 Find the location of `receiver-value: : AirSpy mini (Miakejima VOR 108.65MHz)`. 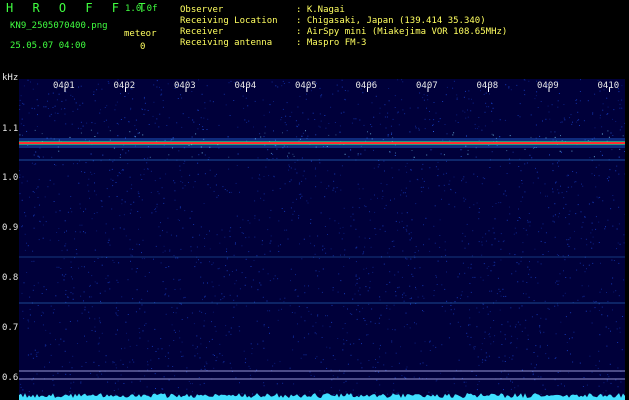

receiver-value: : AirSpy mini (Miakejima VOR 108.65MHz) is located at coordinates (402, 32).